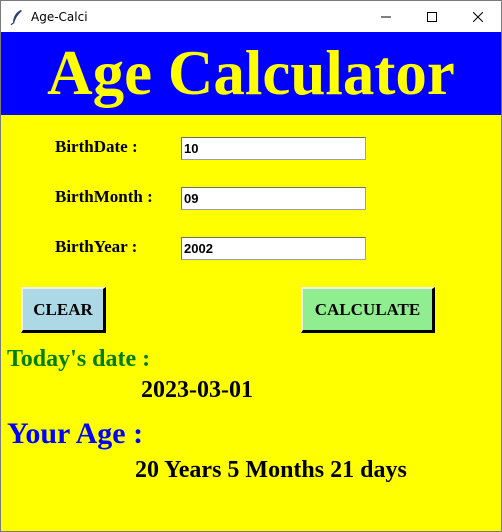  I want to click on your-age-label: Your Age :, so click(75, 433).